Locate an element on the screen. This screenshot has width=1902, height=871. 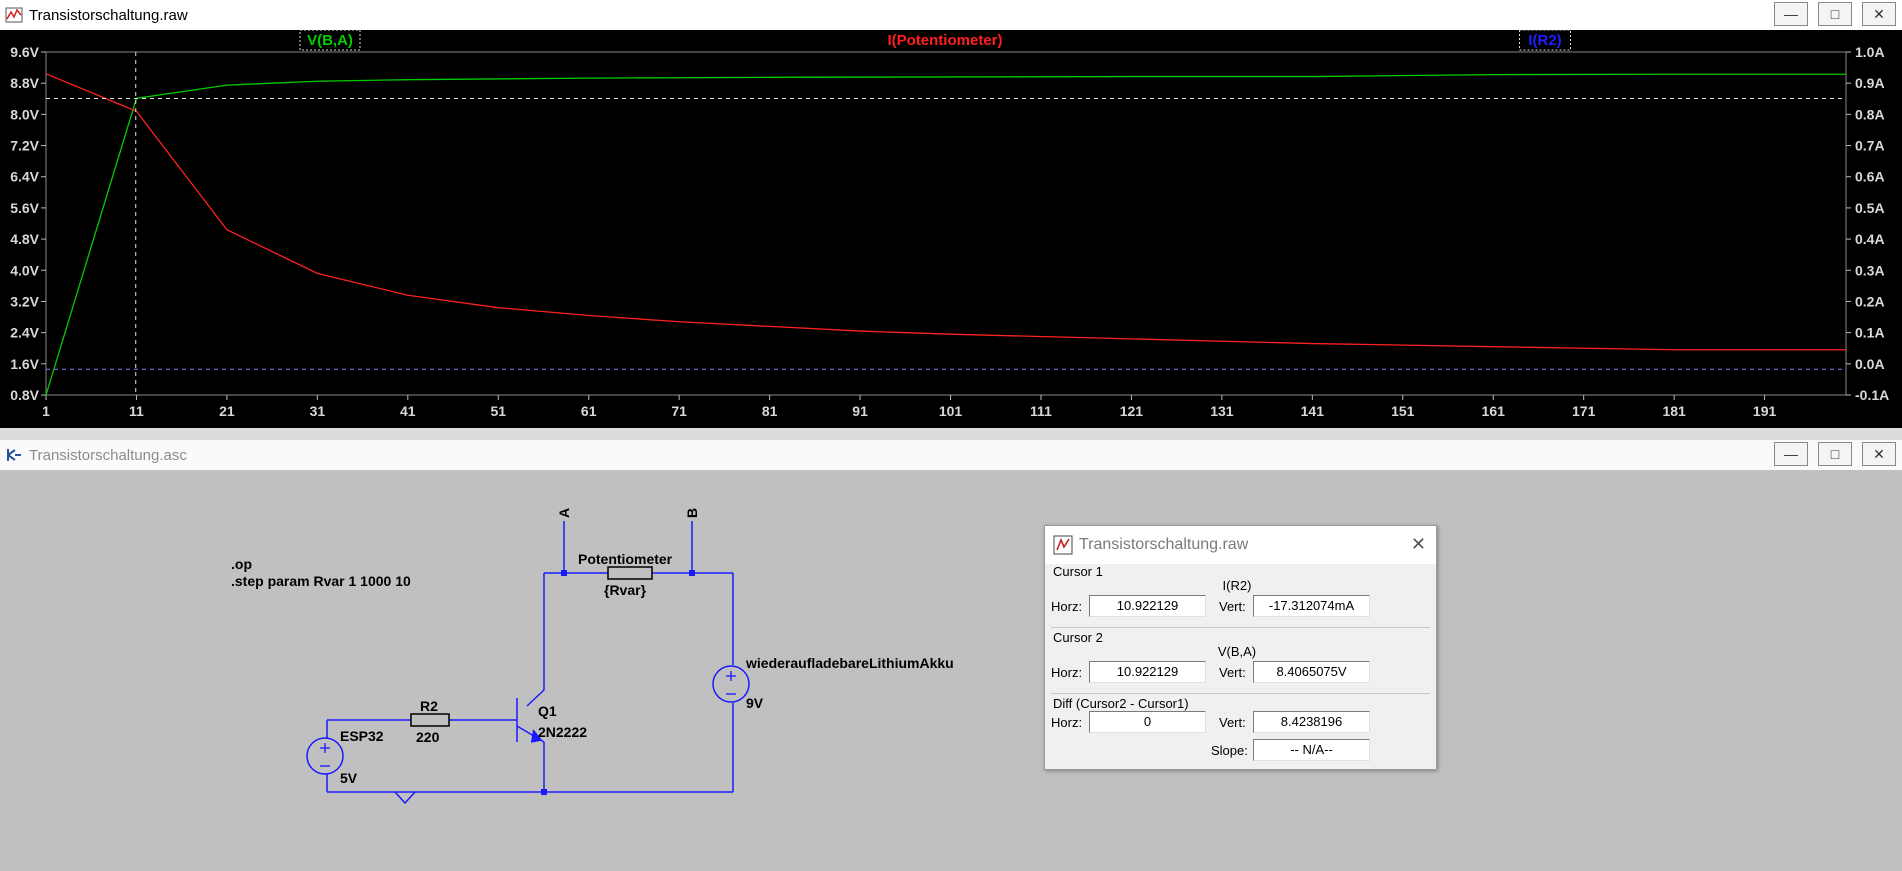
potentiometer-symbol is located at coordinates (630, 573).